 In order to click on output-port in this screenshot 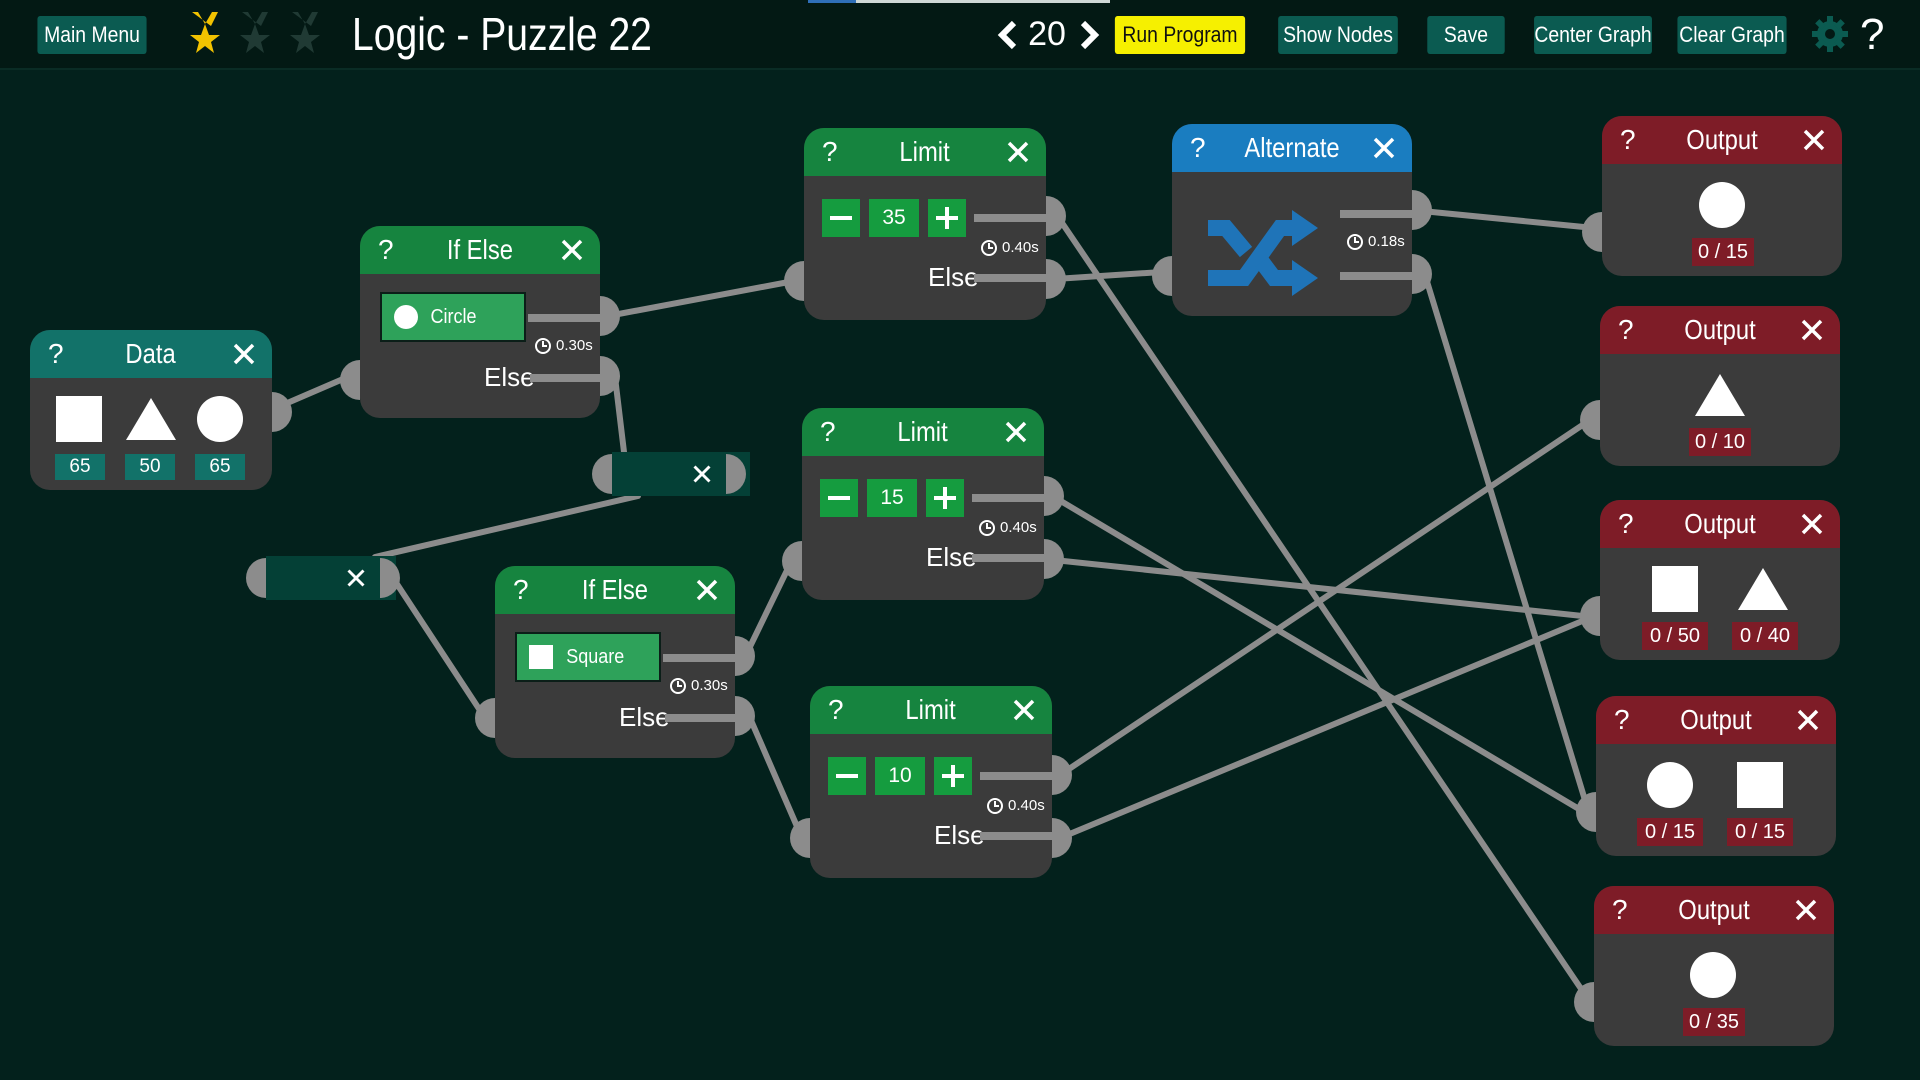, I will do `click(736, 474)`.